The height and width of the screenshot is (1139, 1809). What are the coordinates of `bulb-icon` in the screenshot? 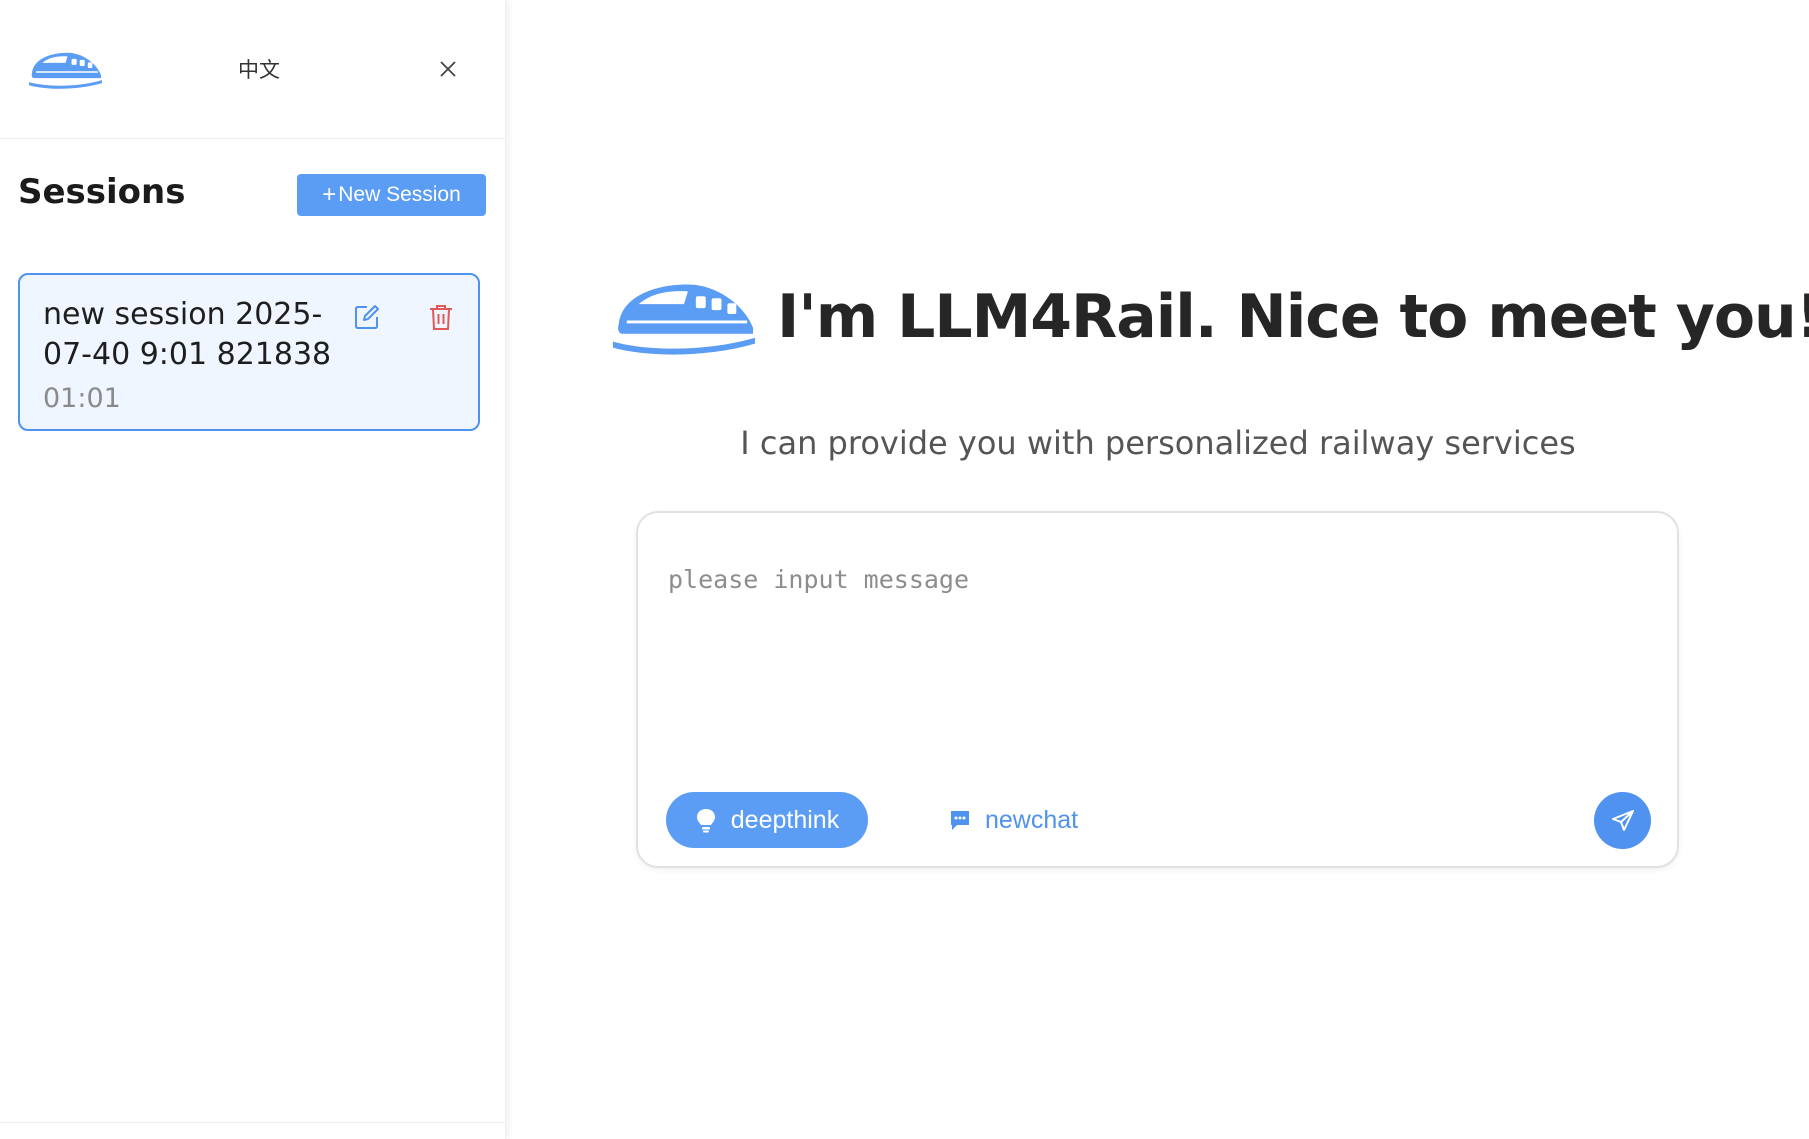 It's located at (705, 821).